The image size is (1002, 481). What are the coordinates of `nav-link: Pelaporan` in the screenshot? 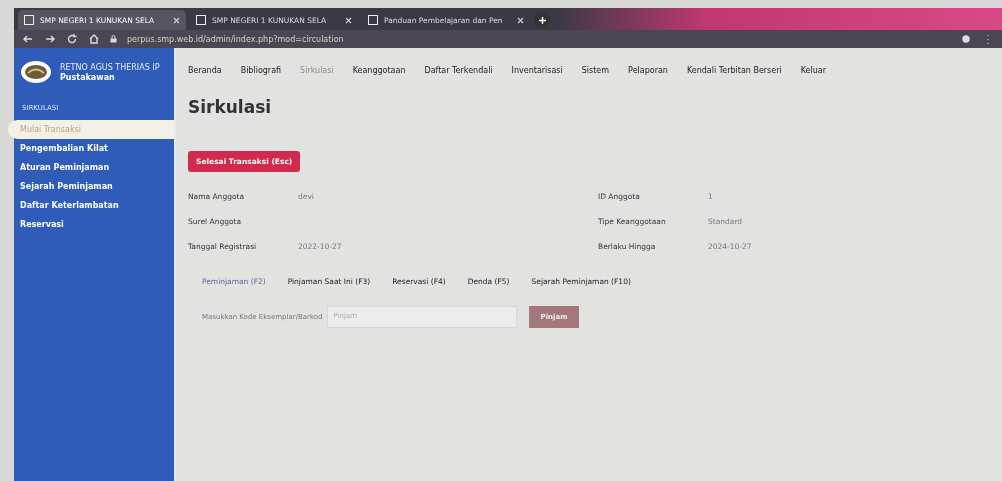 It's located at (648, 70).